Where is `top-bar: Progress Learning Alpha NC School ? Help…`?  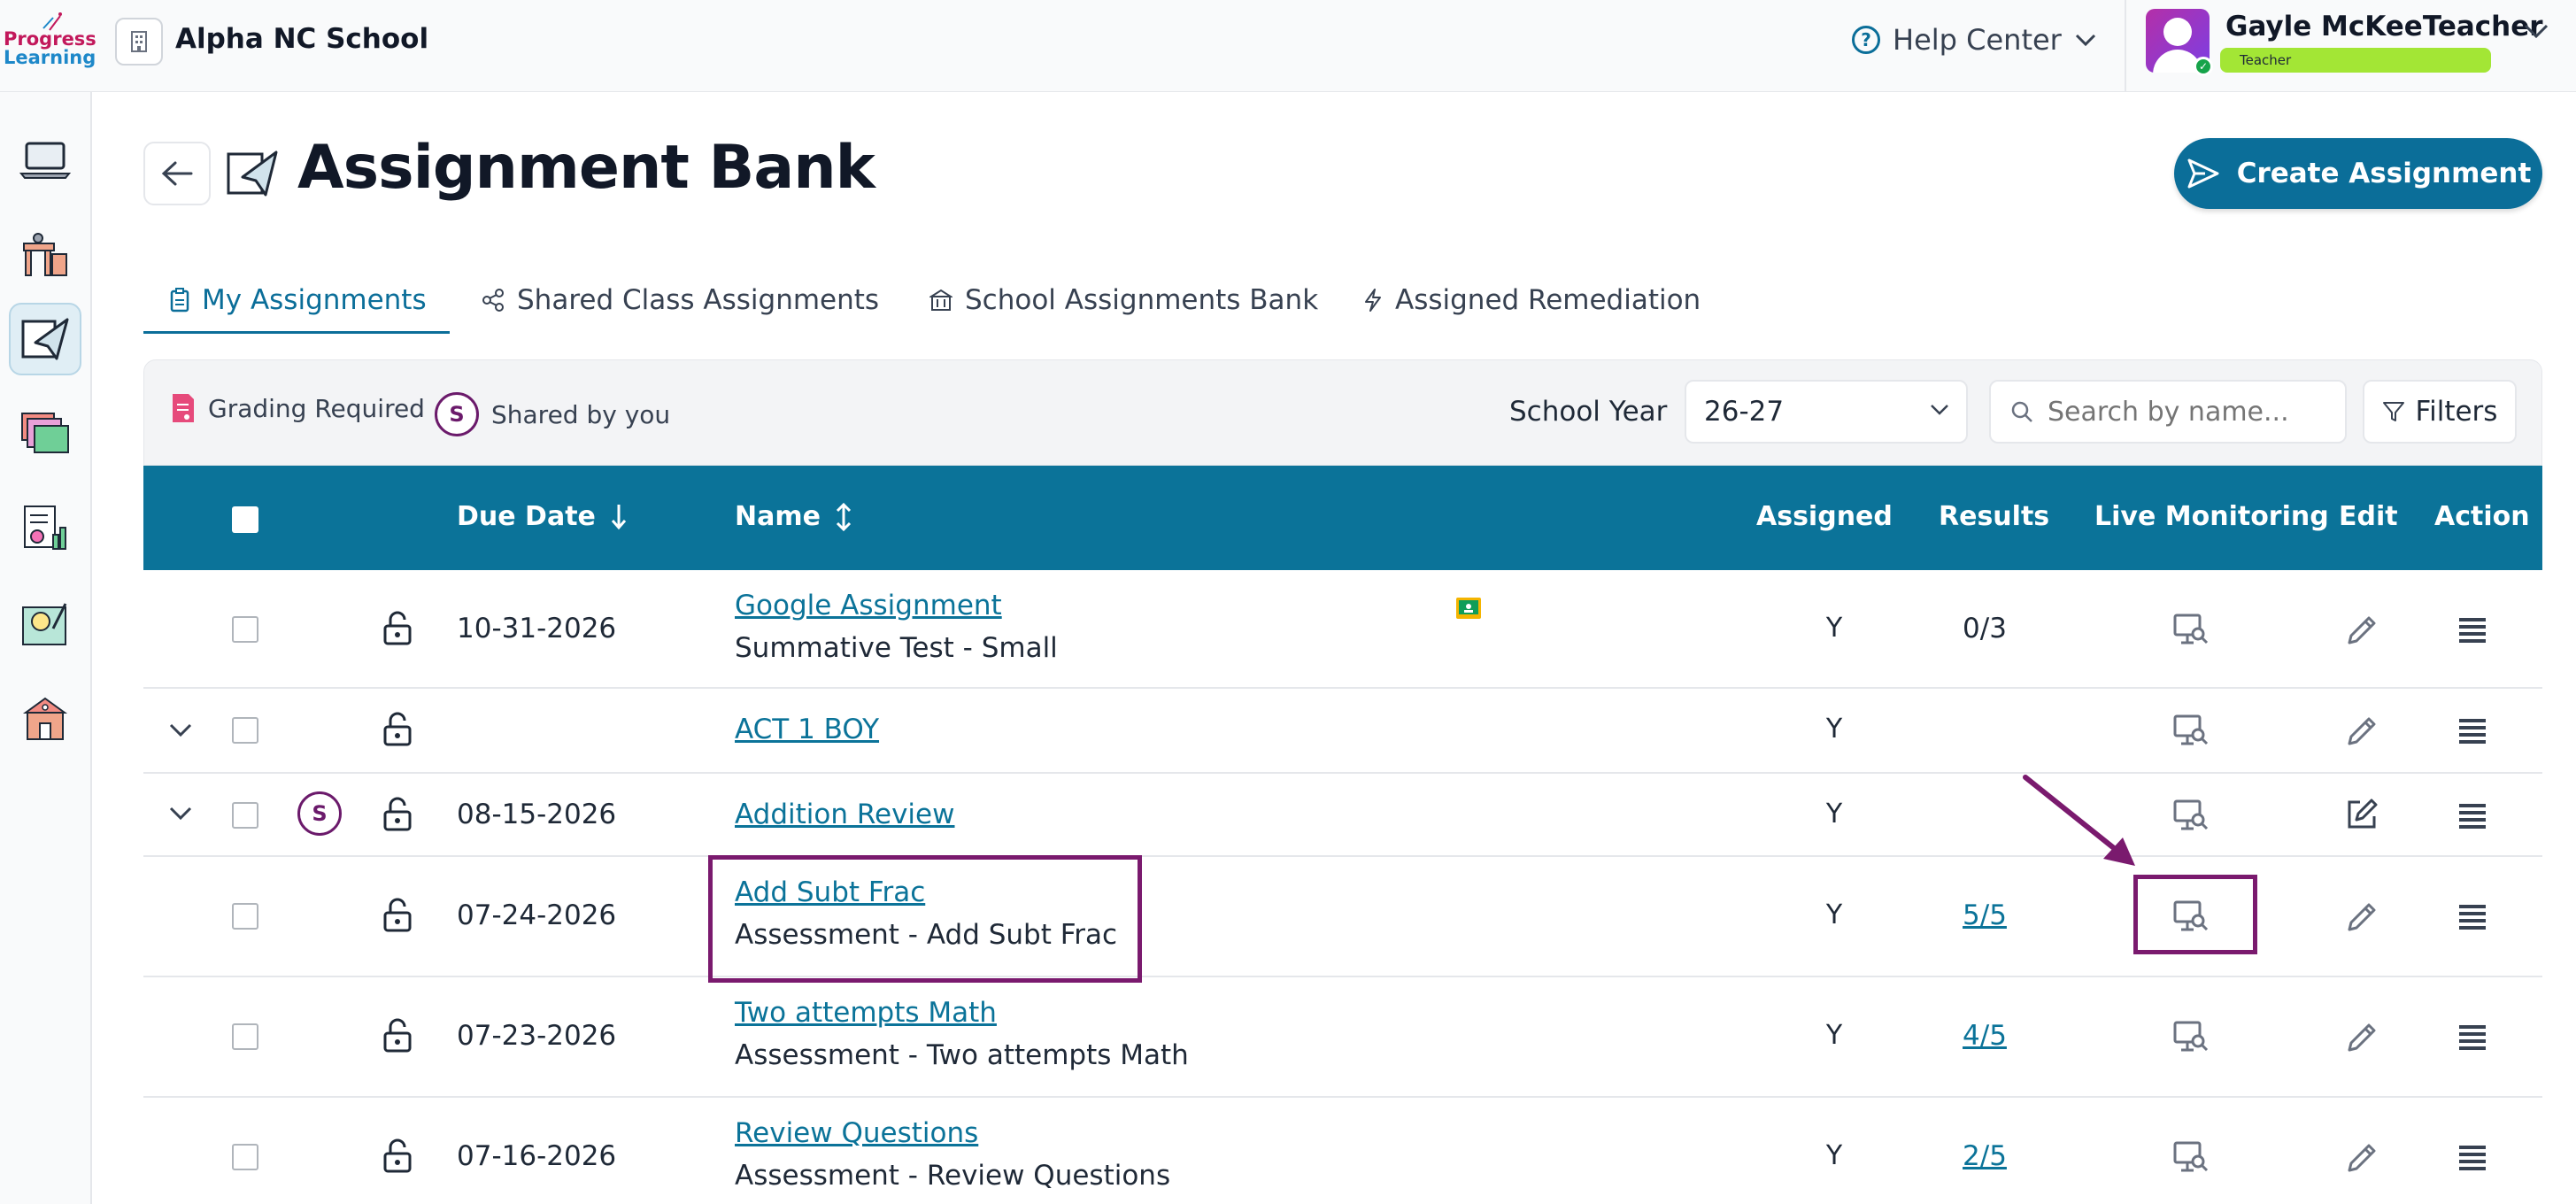 top-bar: Progress Learning Alpha NC School ? Help… is located at coordinates (1288, 46).